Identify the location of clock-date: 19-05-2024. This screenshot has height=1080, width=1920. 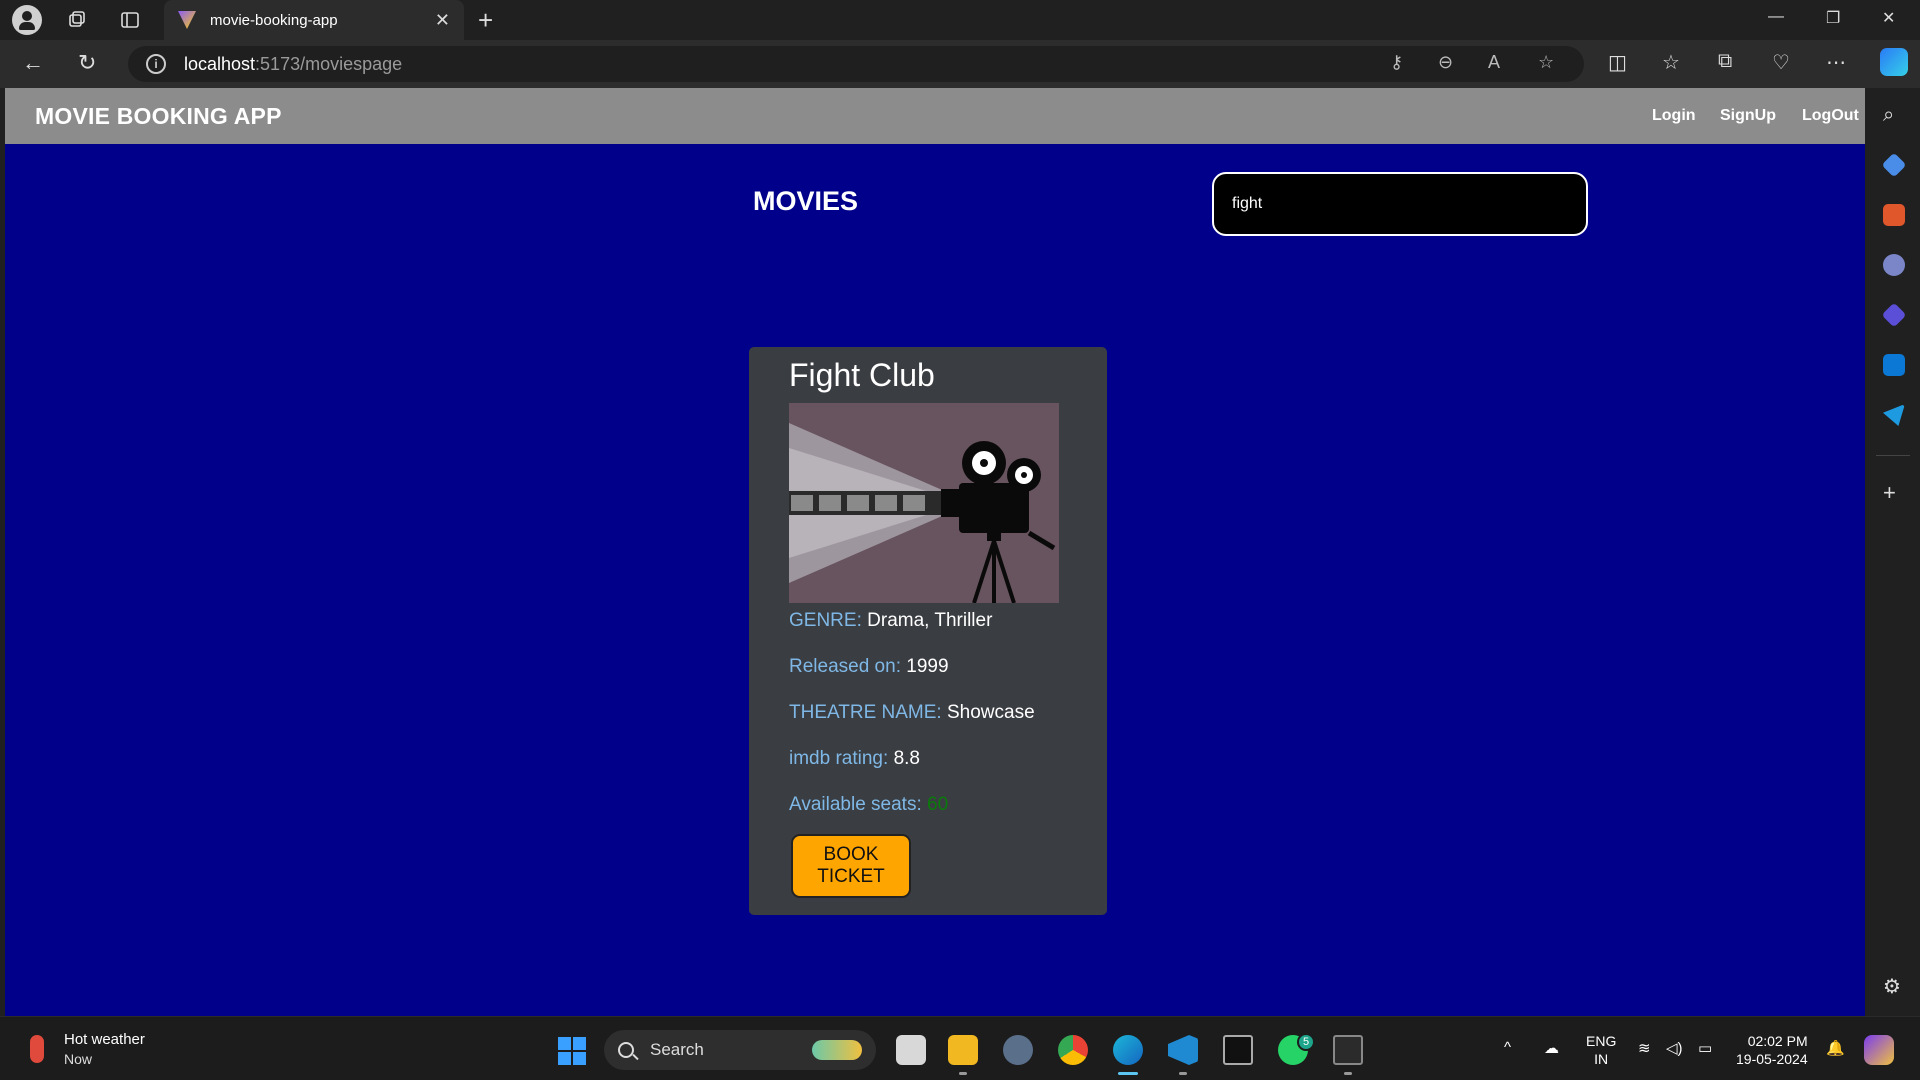
(1772, 1059).